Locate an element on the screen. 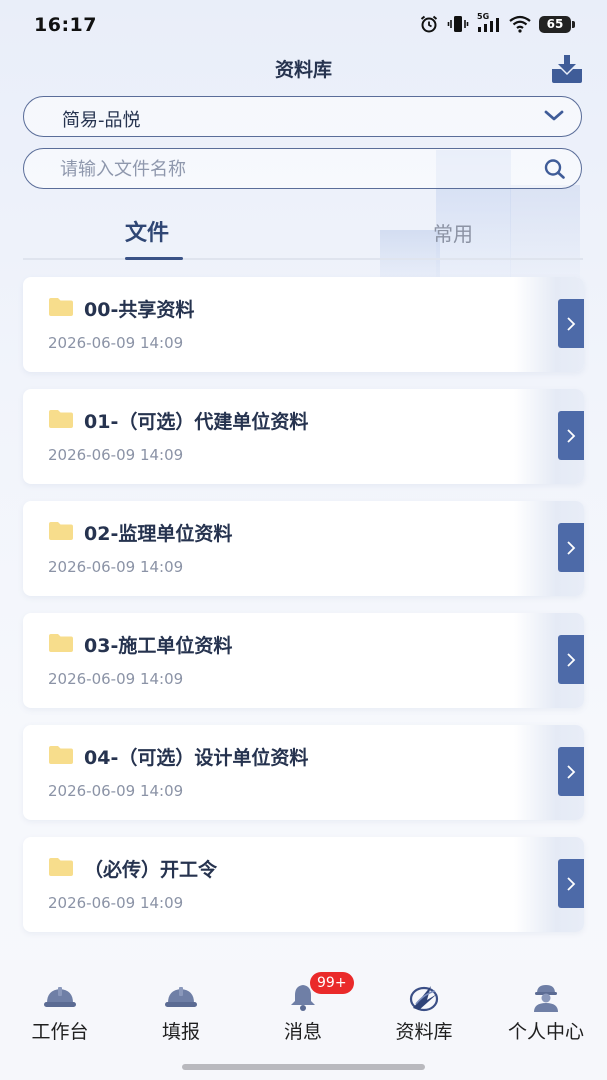 The height and width of the screenshot is (1080, 607). file-list-item: 03-施工单位资料 2026-06-09 14:09 is located at coordinates (303, 660).